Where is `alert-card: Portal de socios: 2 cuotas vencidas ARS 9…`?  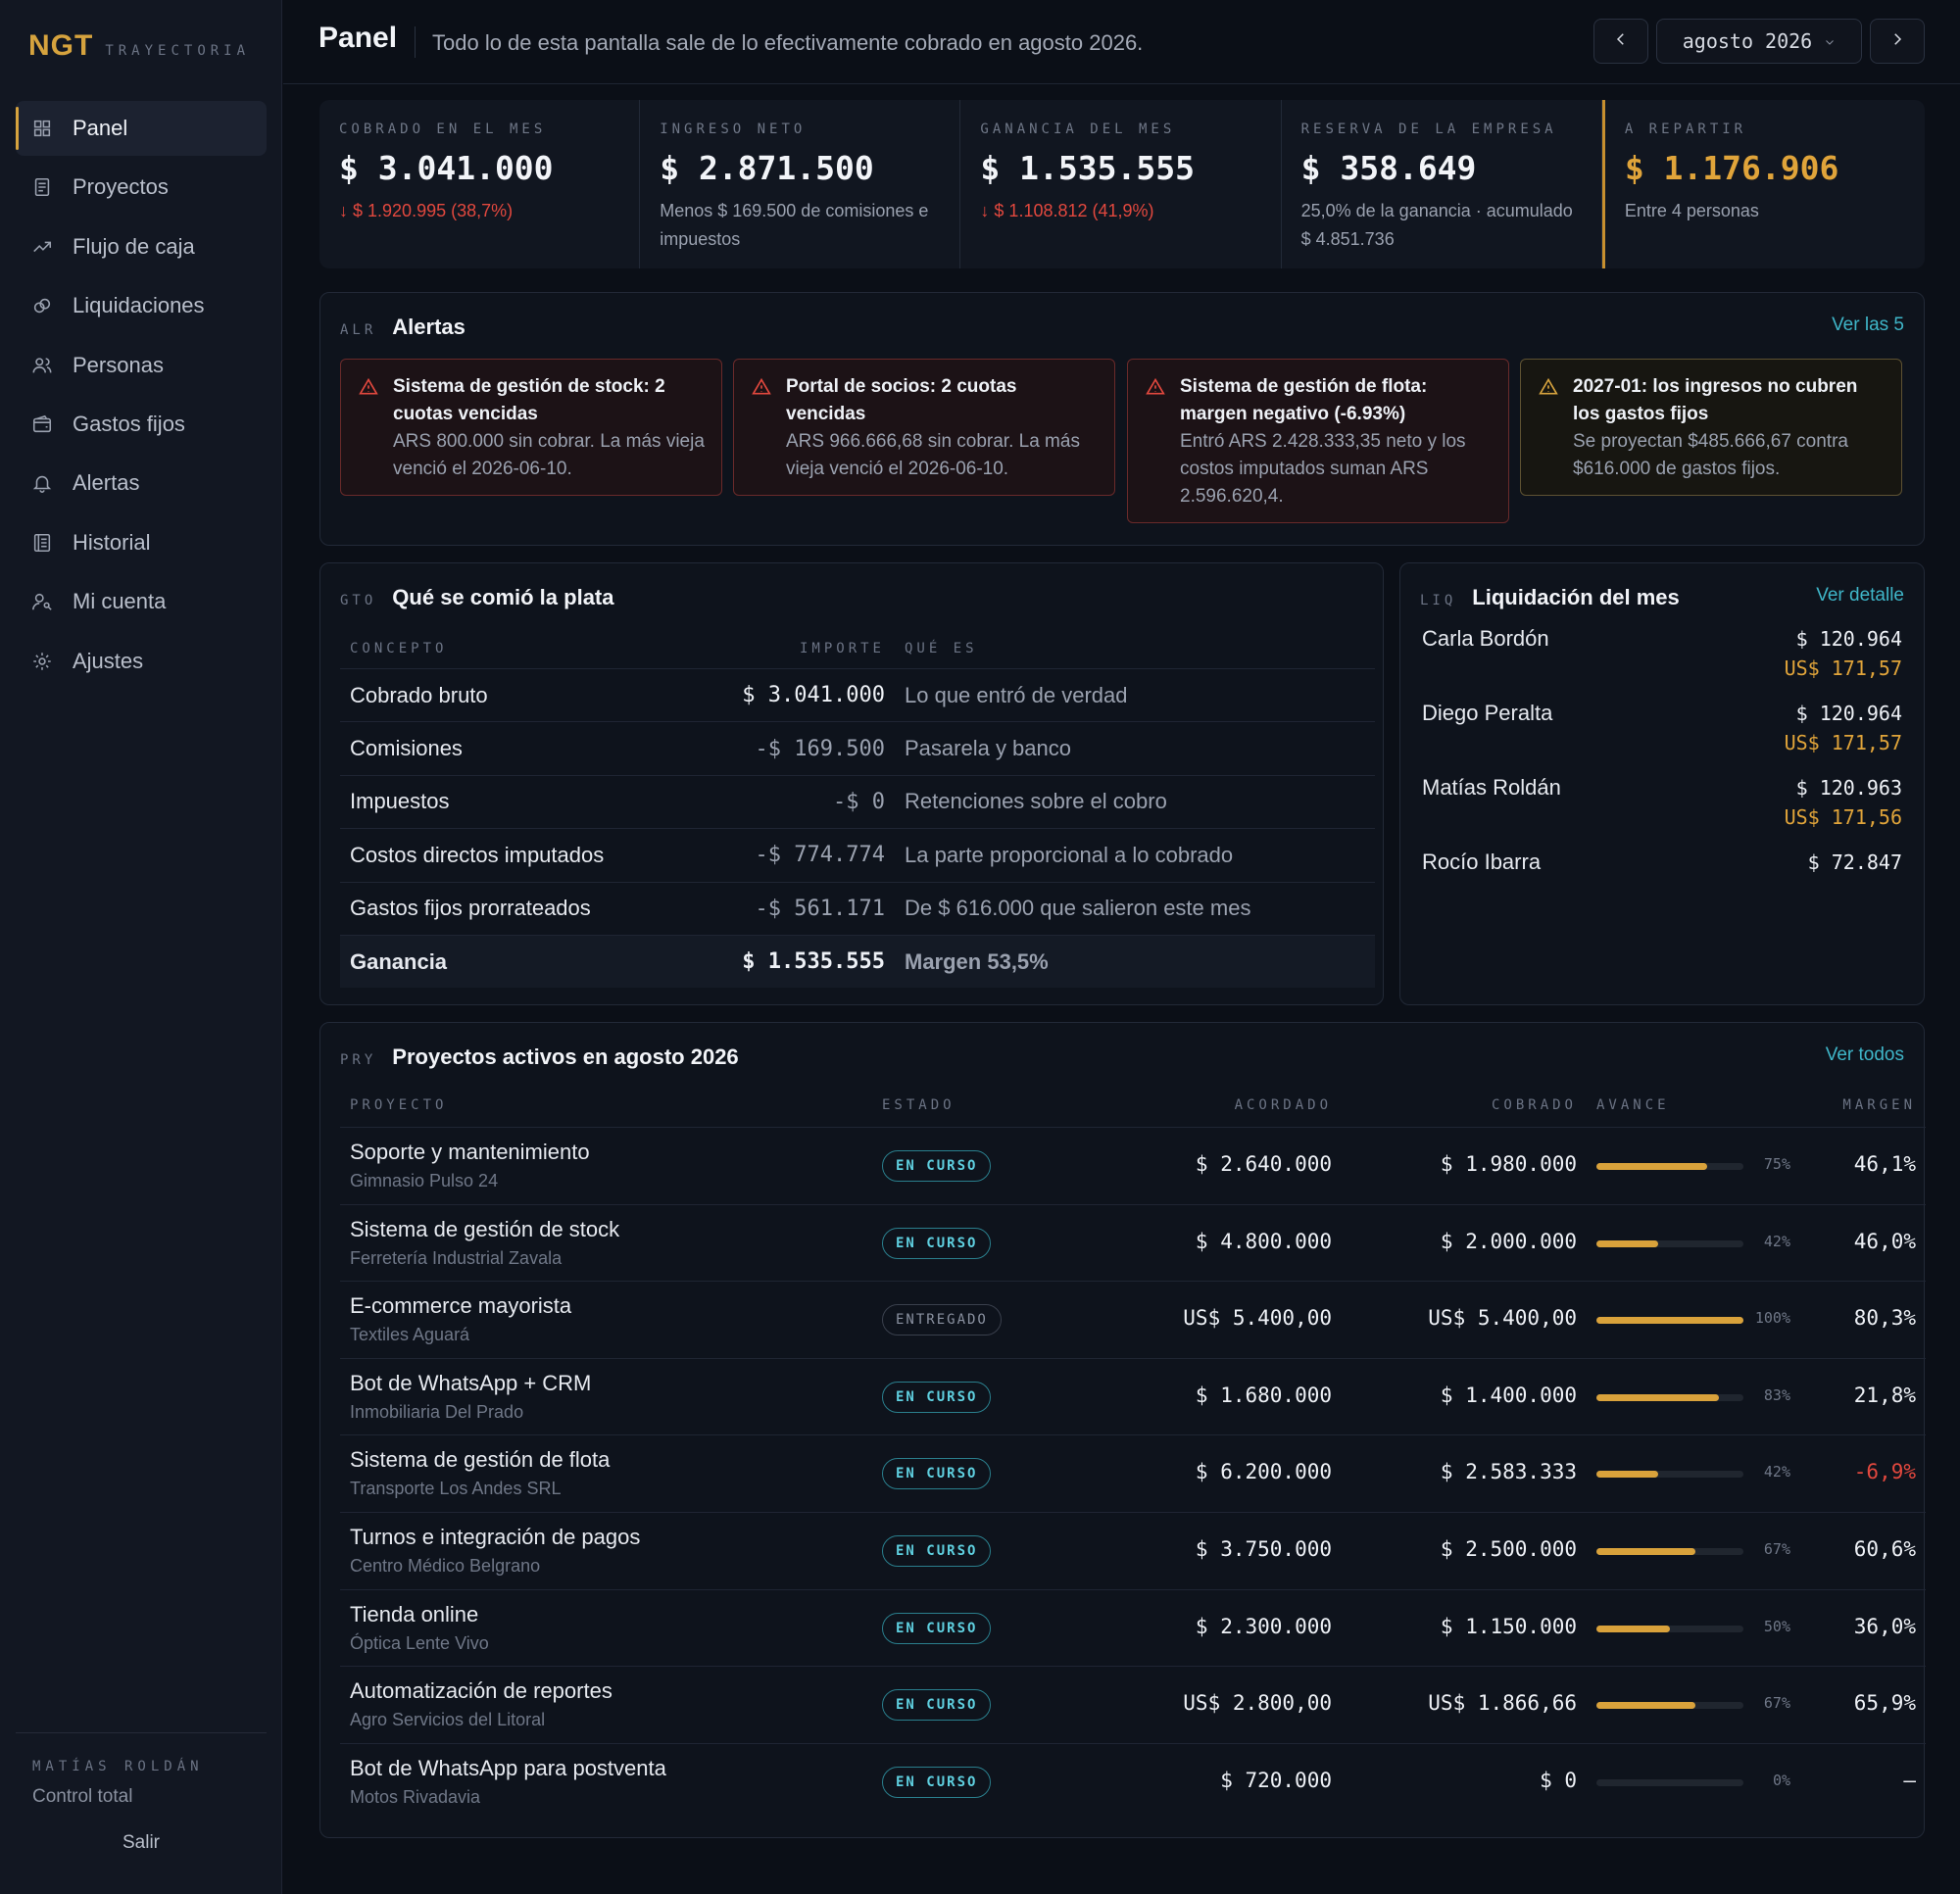 alert-card: Portal de socios: 2 cuotas vencidas ARS 9… is located at coordinates (924, 427).